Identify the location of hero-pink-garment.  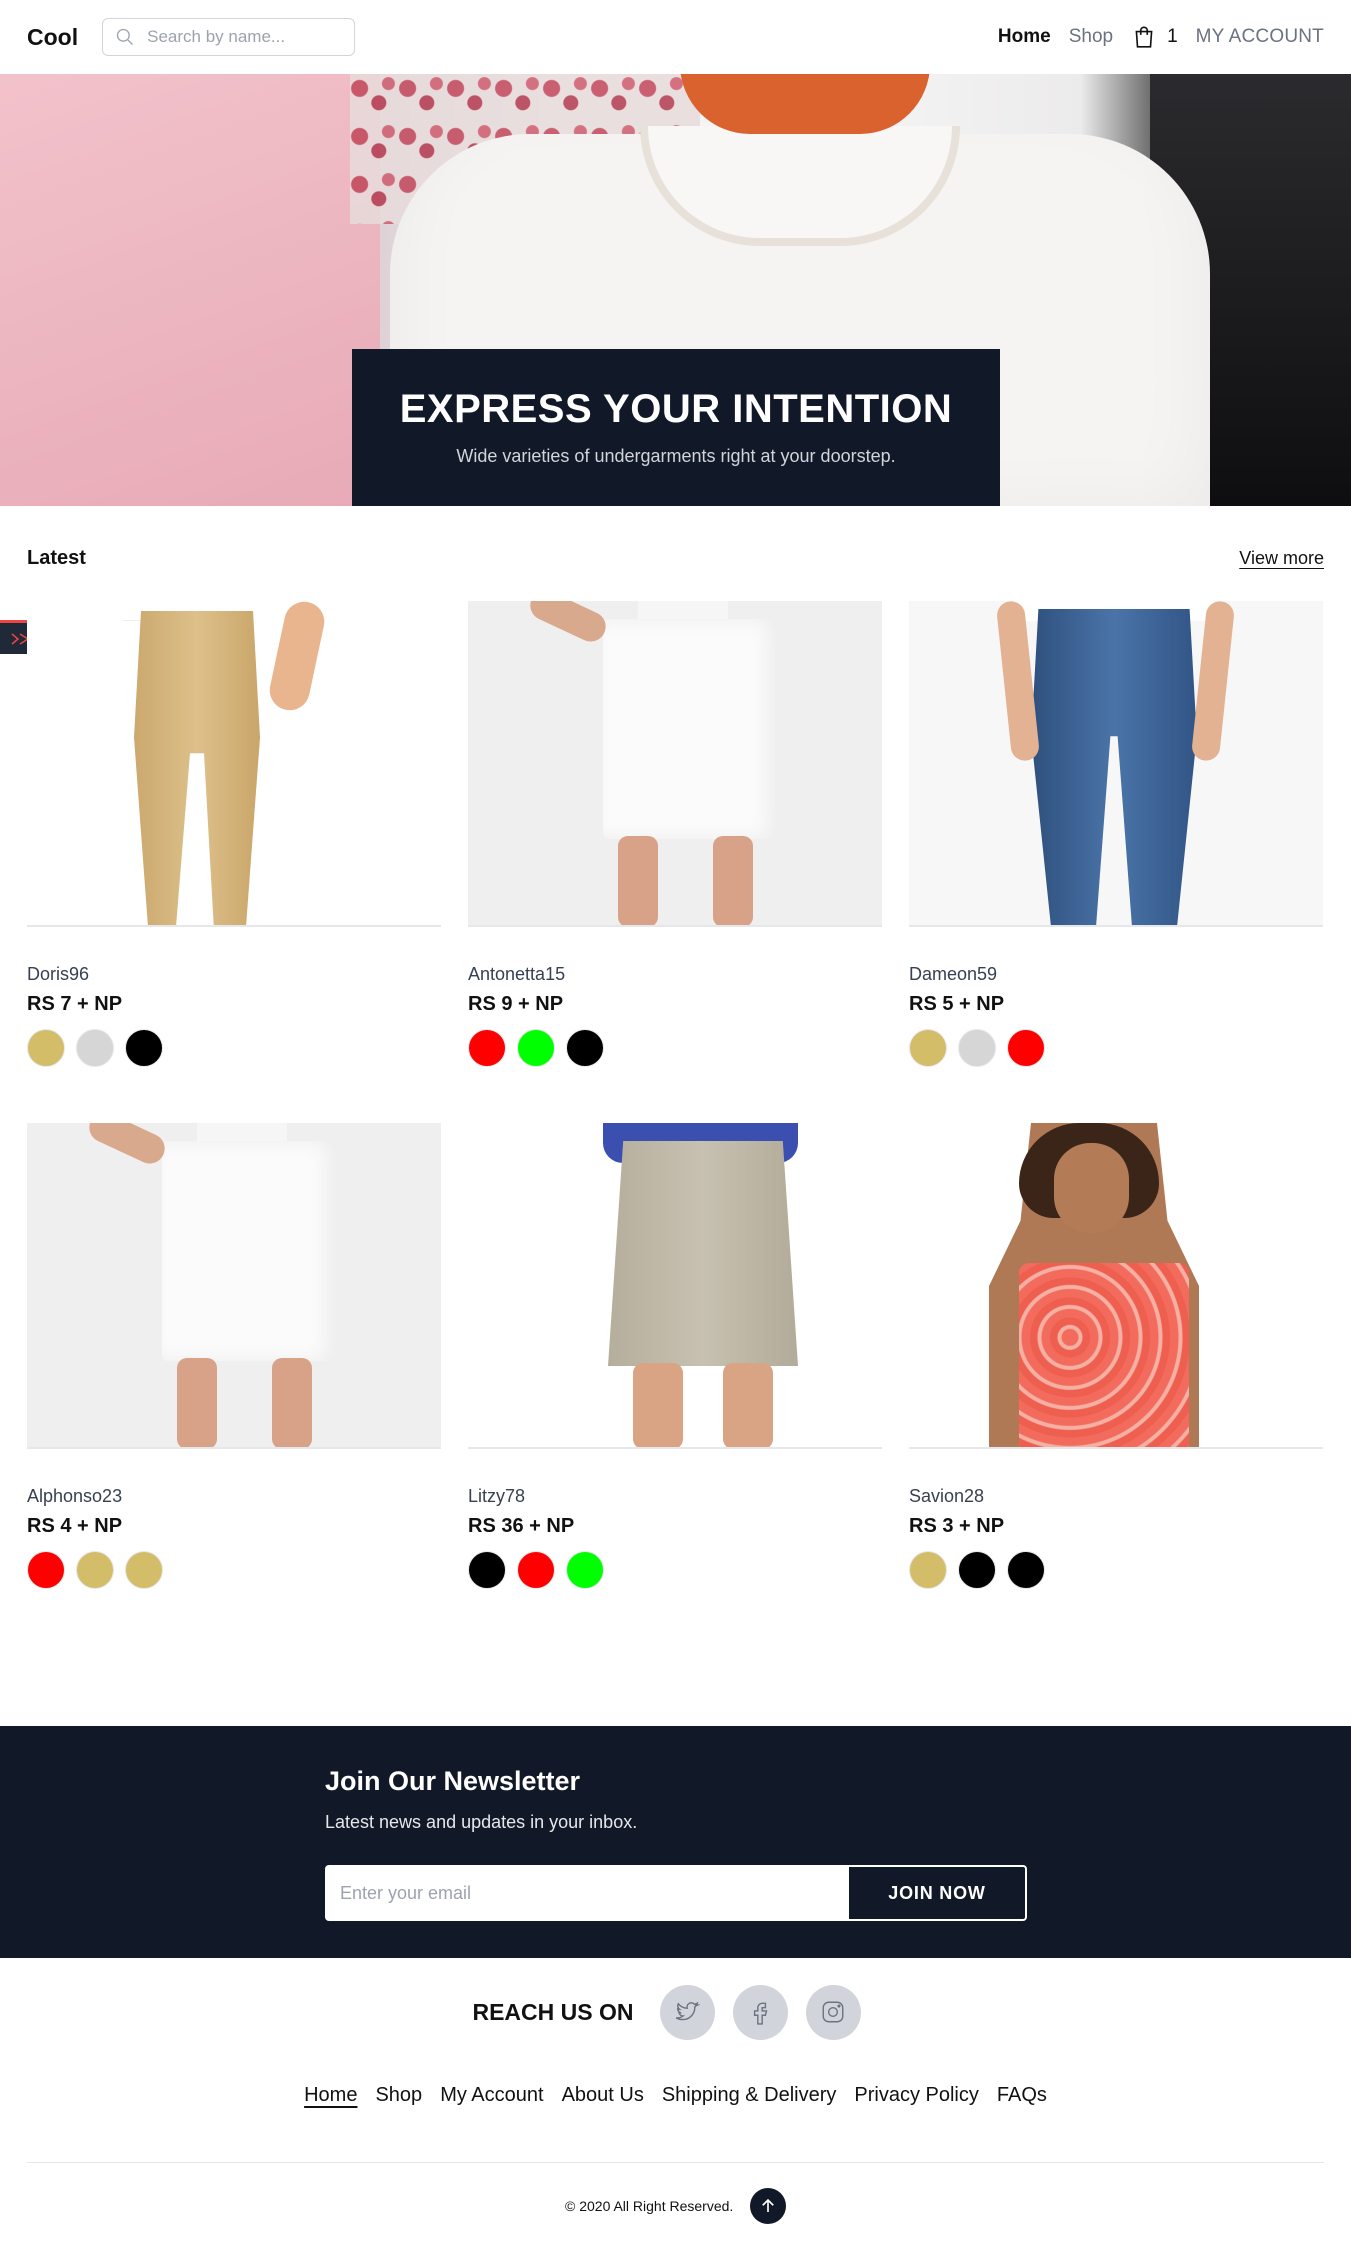
(190, 290).